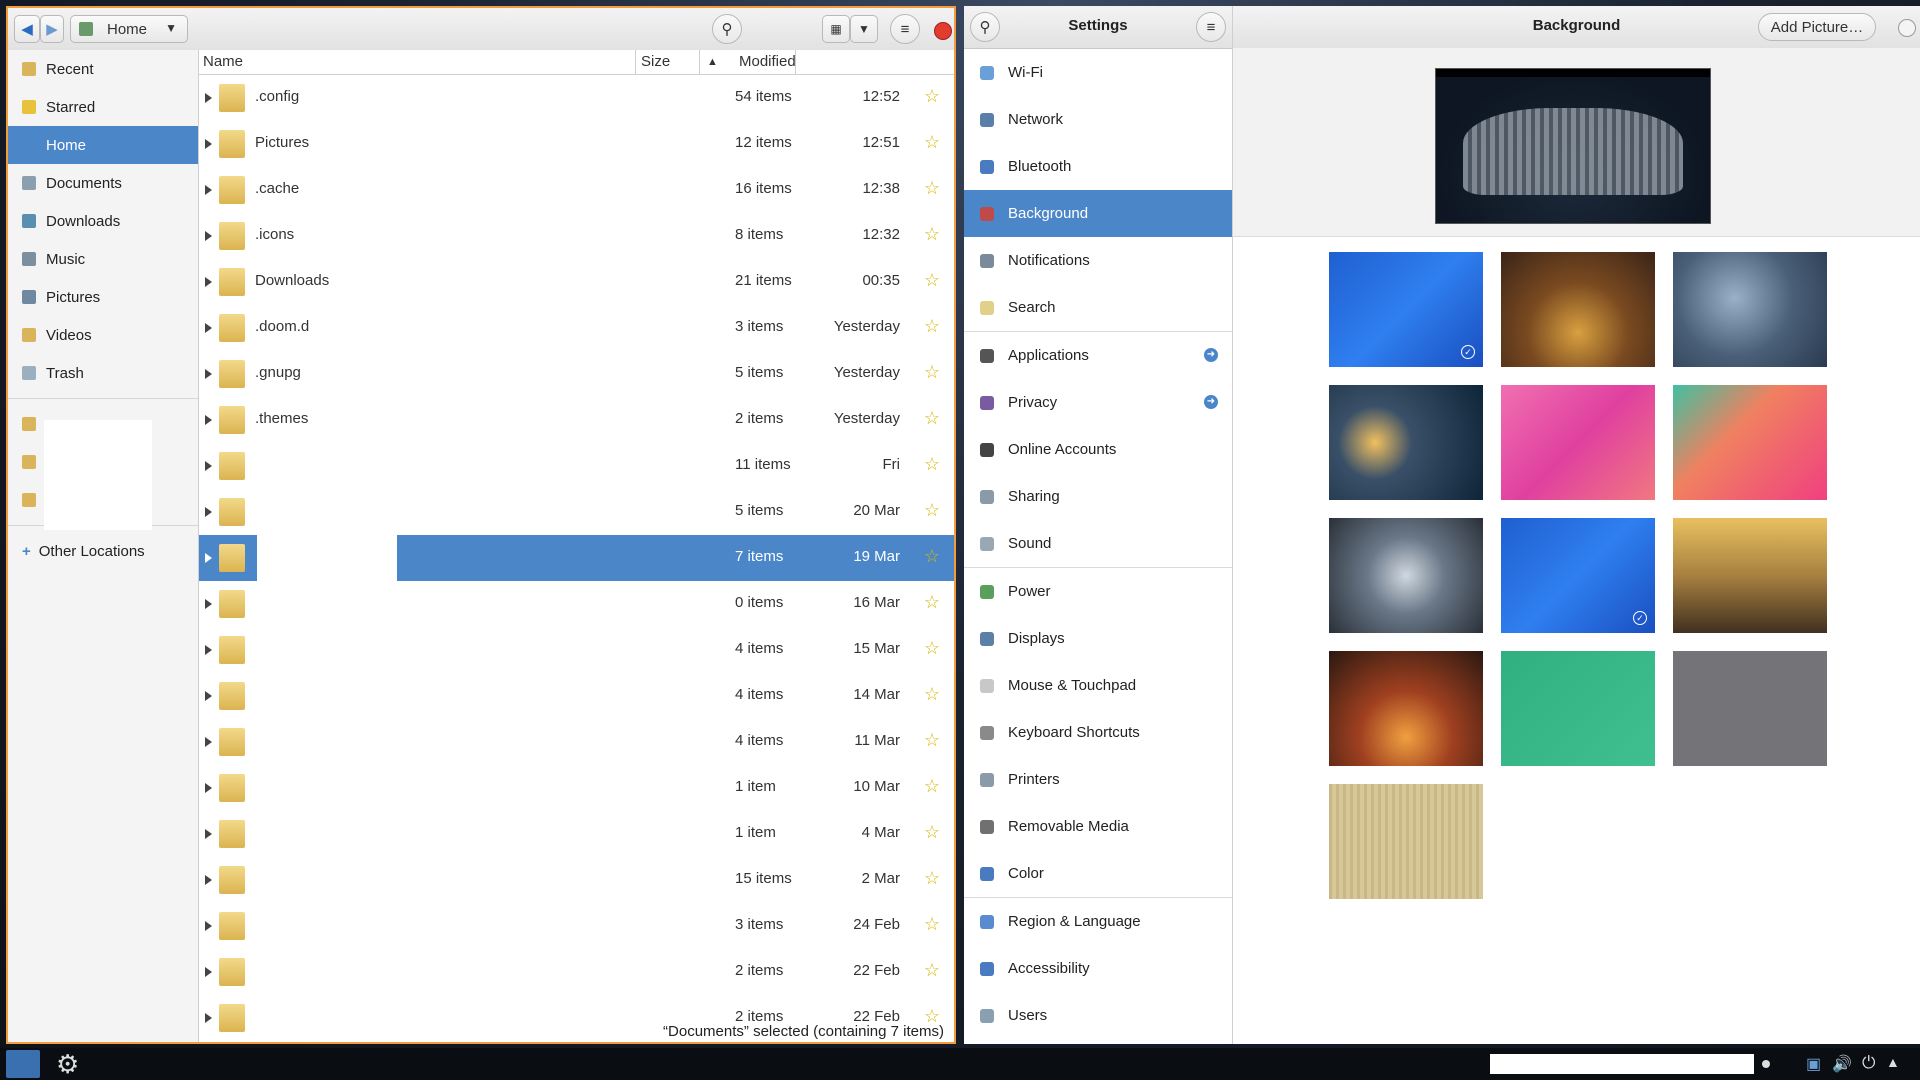 The image size is (1920, 1080). What do you see at coordinates (576, 236) in the screenshot?
I see `table-row: .icons 8 items 12:32 ☆` at bounding box center [576, 236].